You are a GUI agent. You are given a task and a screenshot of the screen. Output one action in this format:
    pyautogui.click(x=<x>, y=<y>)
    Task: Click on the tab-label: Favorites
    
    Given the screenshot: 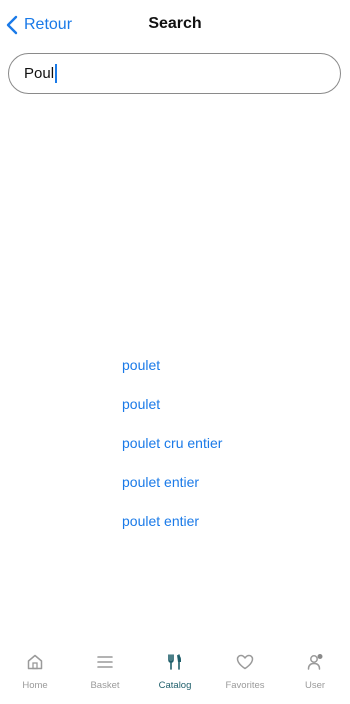 What is the action you would take?
    pyautogui.click(x=245, y=685)
    